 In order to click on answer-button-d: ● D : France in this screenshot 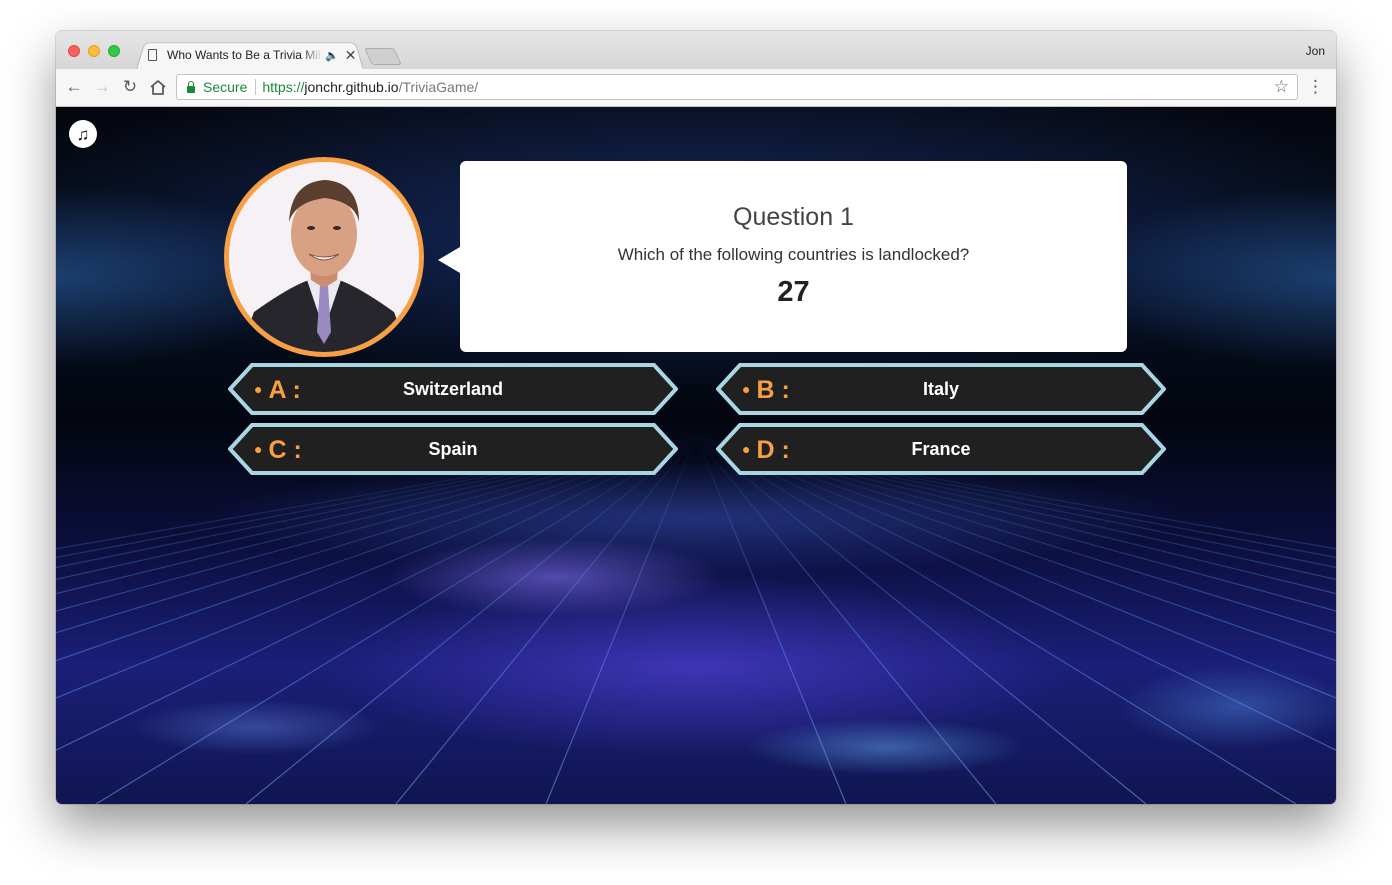, I will do `click(941, 449)`.